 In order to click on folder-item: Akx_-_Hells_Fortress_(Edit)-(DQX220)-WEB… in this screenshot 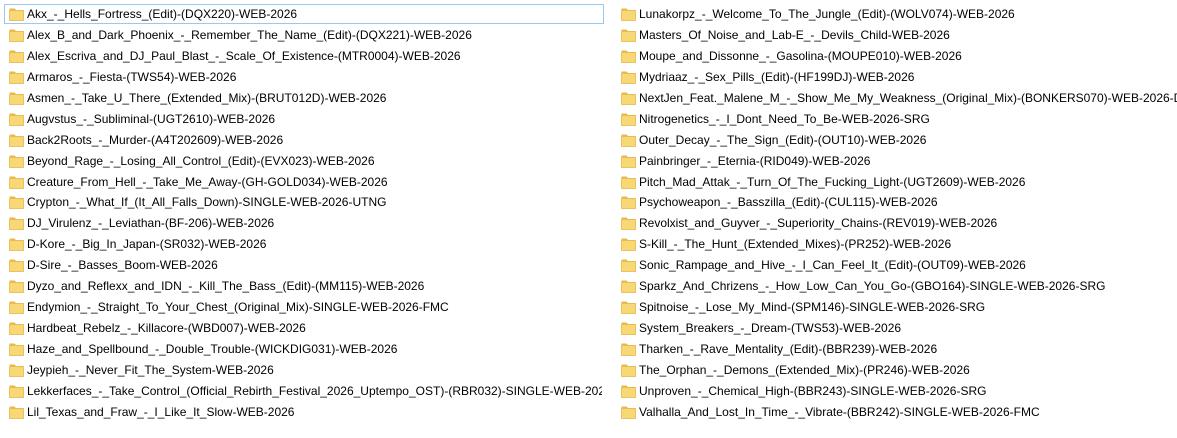, I will do `click(304, 14)`.